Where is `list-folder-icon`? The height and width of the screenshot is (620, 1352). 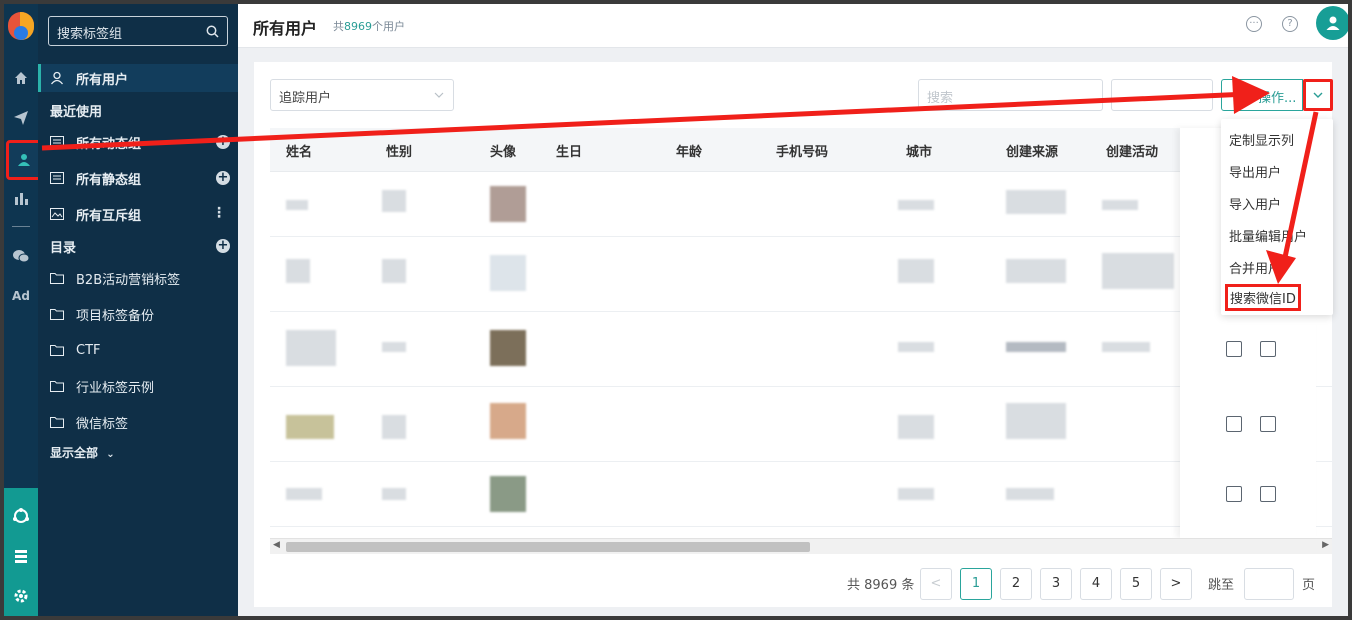
list-folder-icon is located at coordinates (57, 178).